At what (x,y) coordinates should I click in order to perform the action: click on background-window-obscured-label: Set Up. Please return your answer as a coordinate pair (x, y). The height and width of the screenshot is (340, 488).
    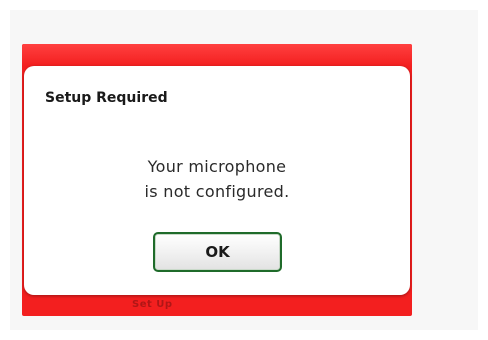
    Looking at the image, I should click on (152, 304).